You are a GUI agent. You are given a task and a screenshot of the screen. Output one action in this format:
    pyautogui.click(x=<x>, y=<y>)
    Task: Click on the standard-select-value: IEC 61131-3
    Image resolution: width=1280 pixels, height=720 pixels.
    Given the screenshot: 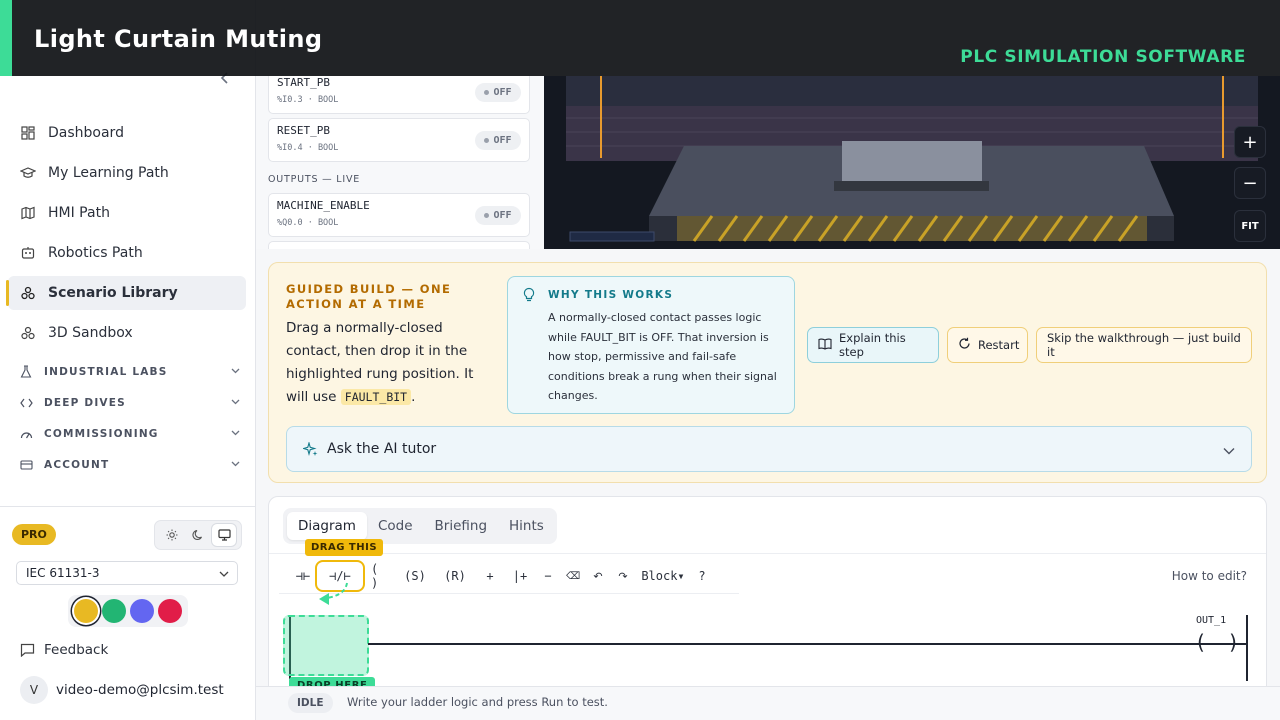 What is the action you would take?
    pyautogui.click(x=63, y=573)
    